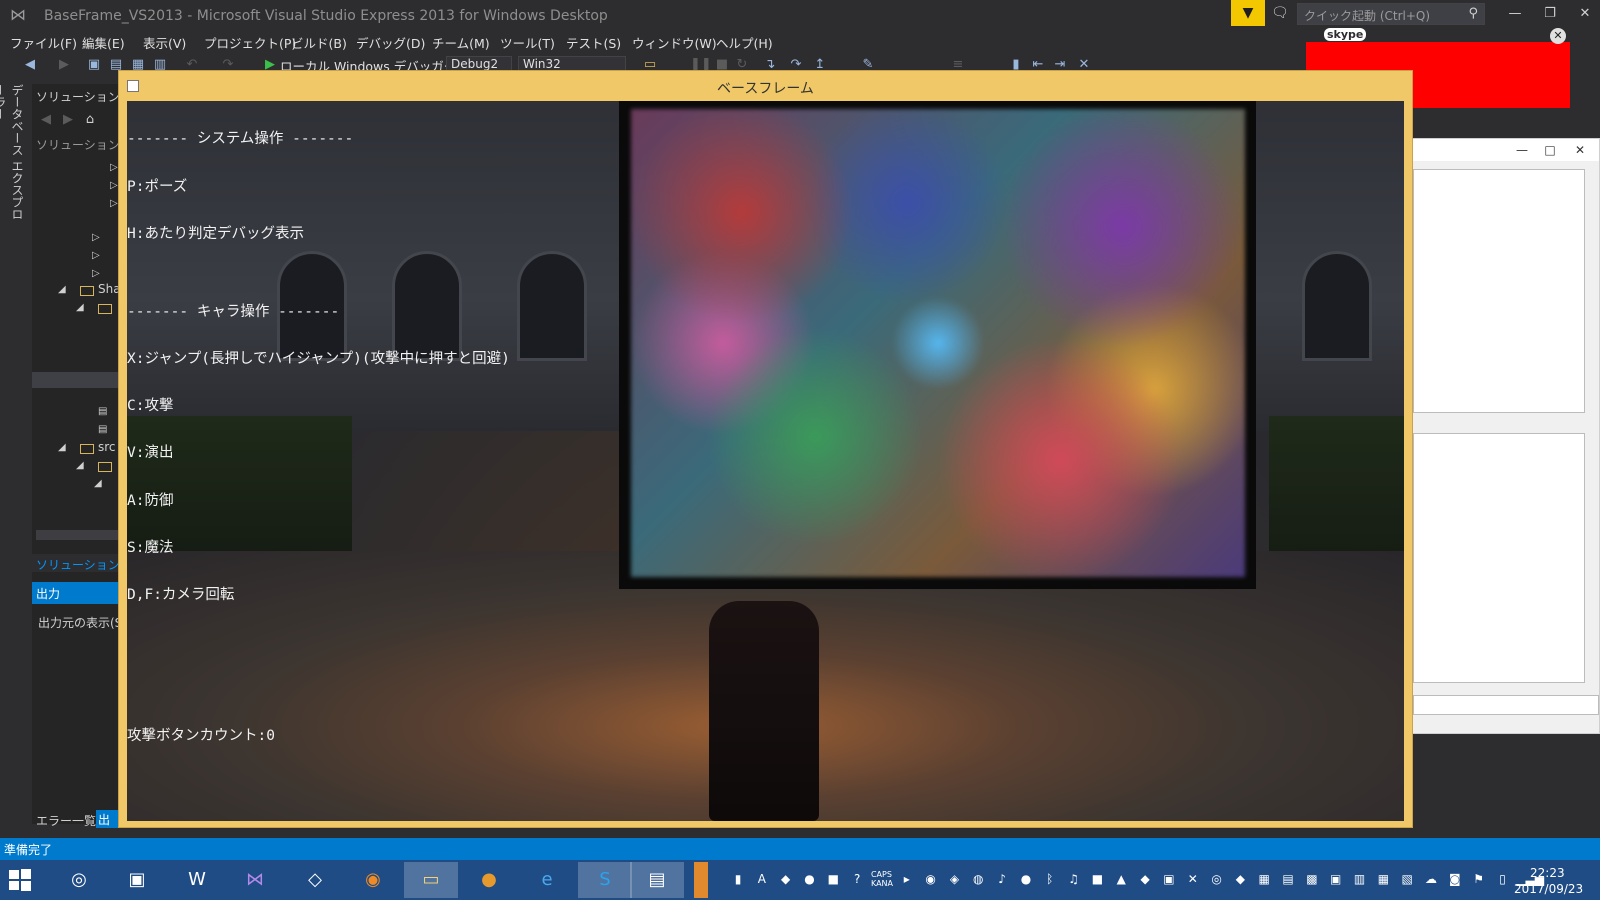 The width and height of the screenshot is (1600, 900). I want to click on tree-item-src: src, so click(107, 447).